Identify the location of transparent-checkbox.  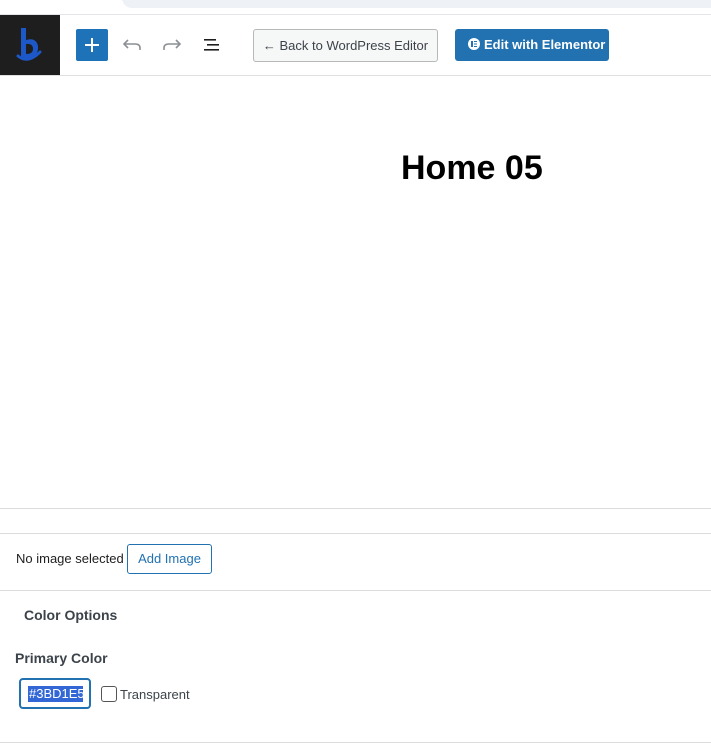
(109, 694).